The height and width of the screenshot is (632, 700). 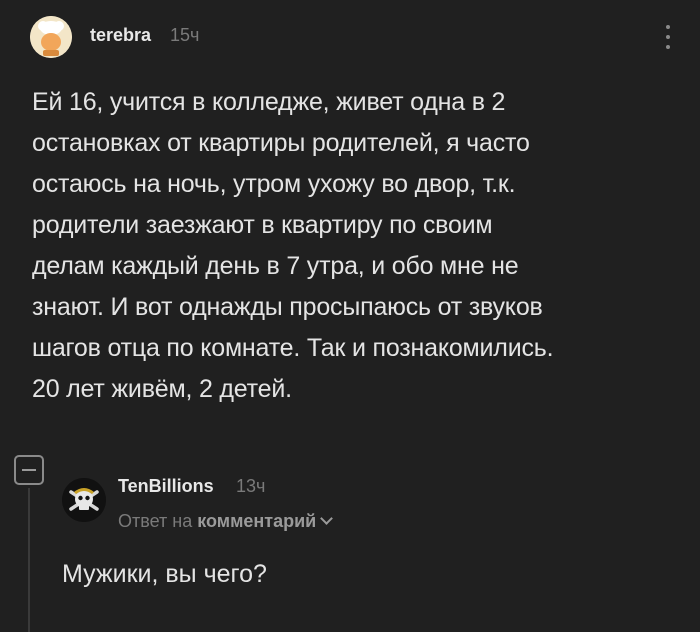 I want to click on avatar-tenbillions, so click(x=84, y=500).